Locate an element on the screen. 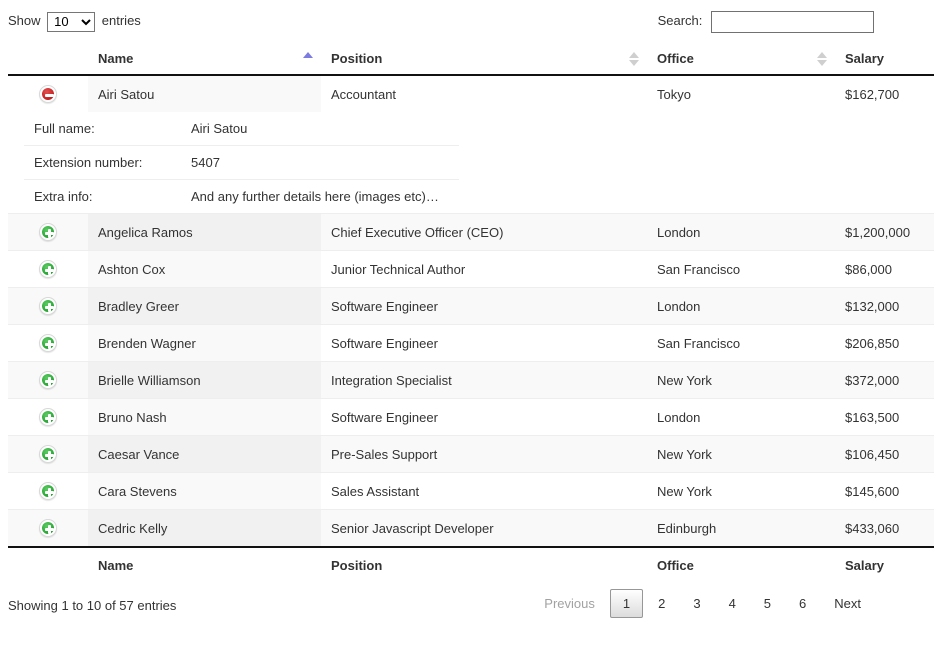 This screenshot has height=656, width=934. pagination-page-1: 1 is located at coordinates (626, 603).